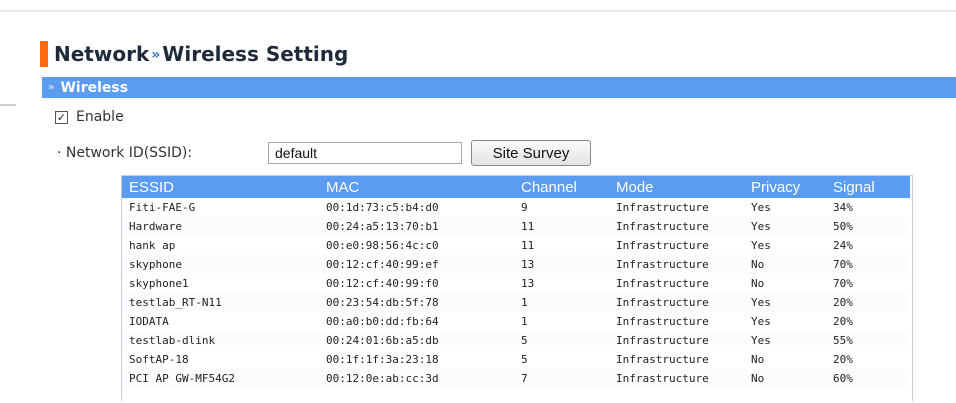  I want to click on site-survey-button: Site Survey, so click(531, 153).